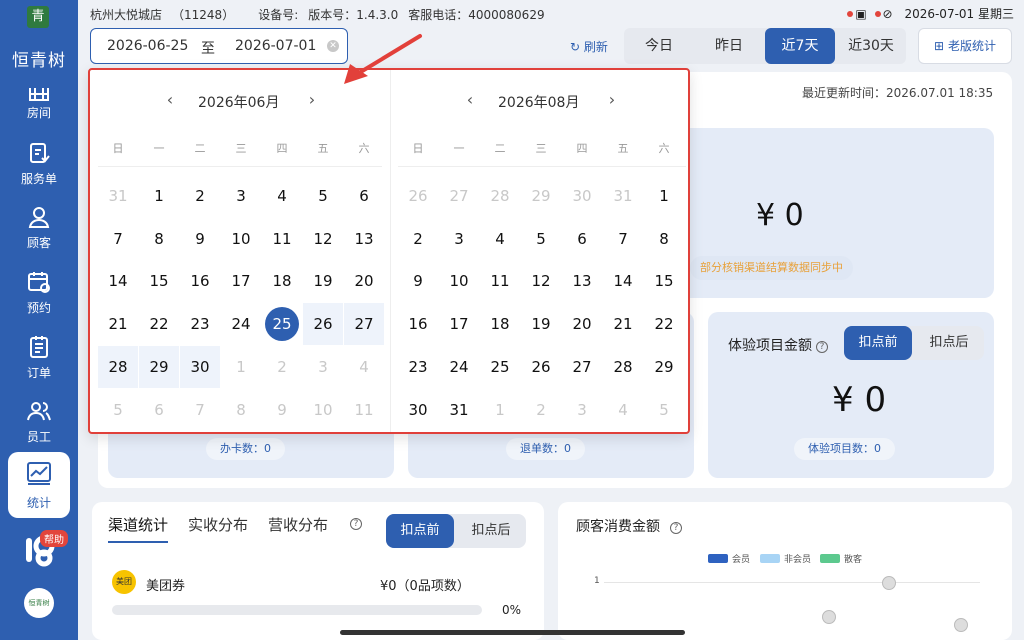 Image resolution: width=1024 pixels, height=640 pixels. I want to click on sidebar-item-appointment: 预约, so click(39, 295).